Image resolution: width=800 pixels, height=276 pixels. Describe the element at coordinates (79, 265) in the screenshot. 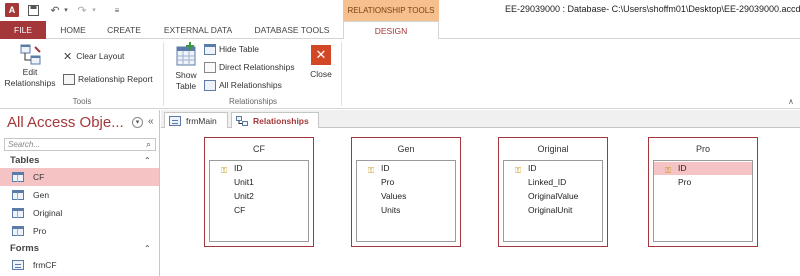

I see `nav-item-frmcf: frmCF` at that location.